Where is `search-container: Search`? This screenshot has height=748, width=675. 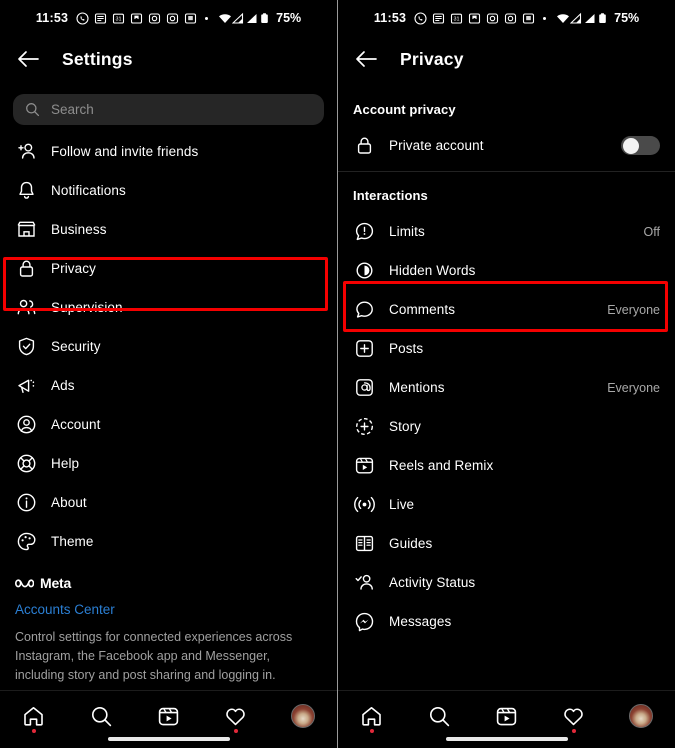 search-container: Search is located at coordinates (168, 105).